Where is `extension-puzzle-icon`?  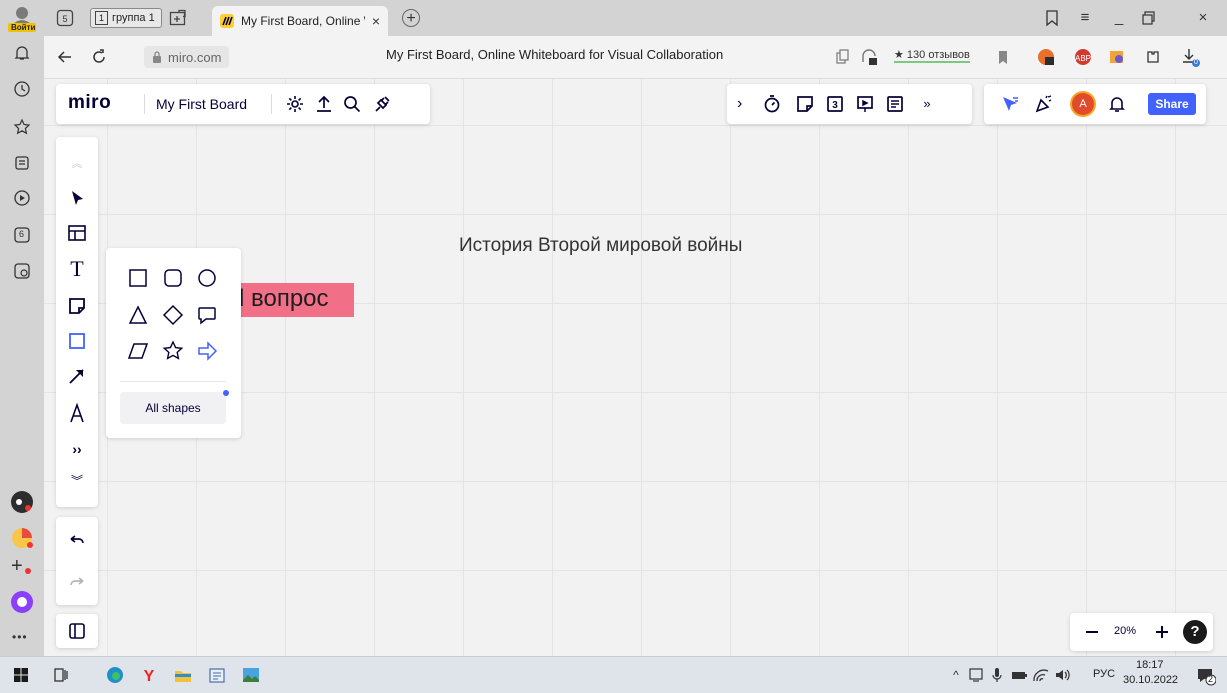 extension-puzzle-icon is located at coordinates (1117, 57).